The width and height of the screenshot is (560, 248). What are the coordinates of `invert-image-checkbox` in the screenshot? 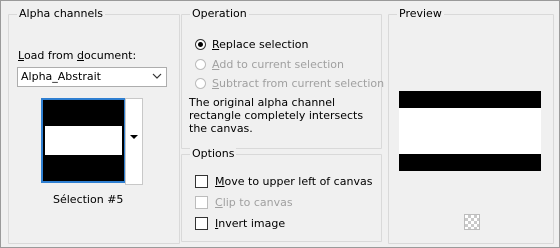 It's located at (201, 223).